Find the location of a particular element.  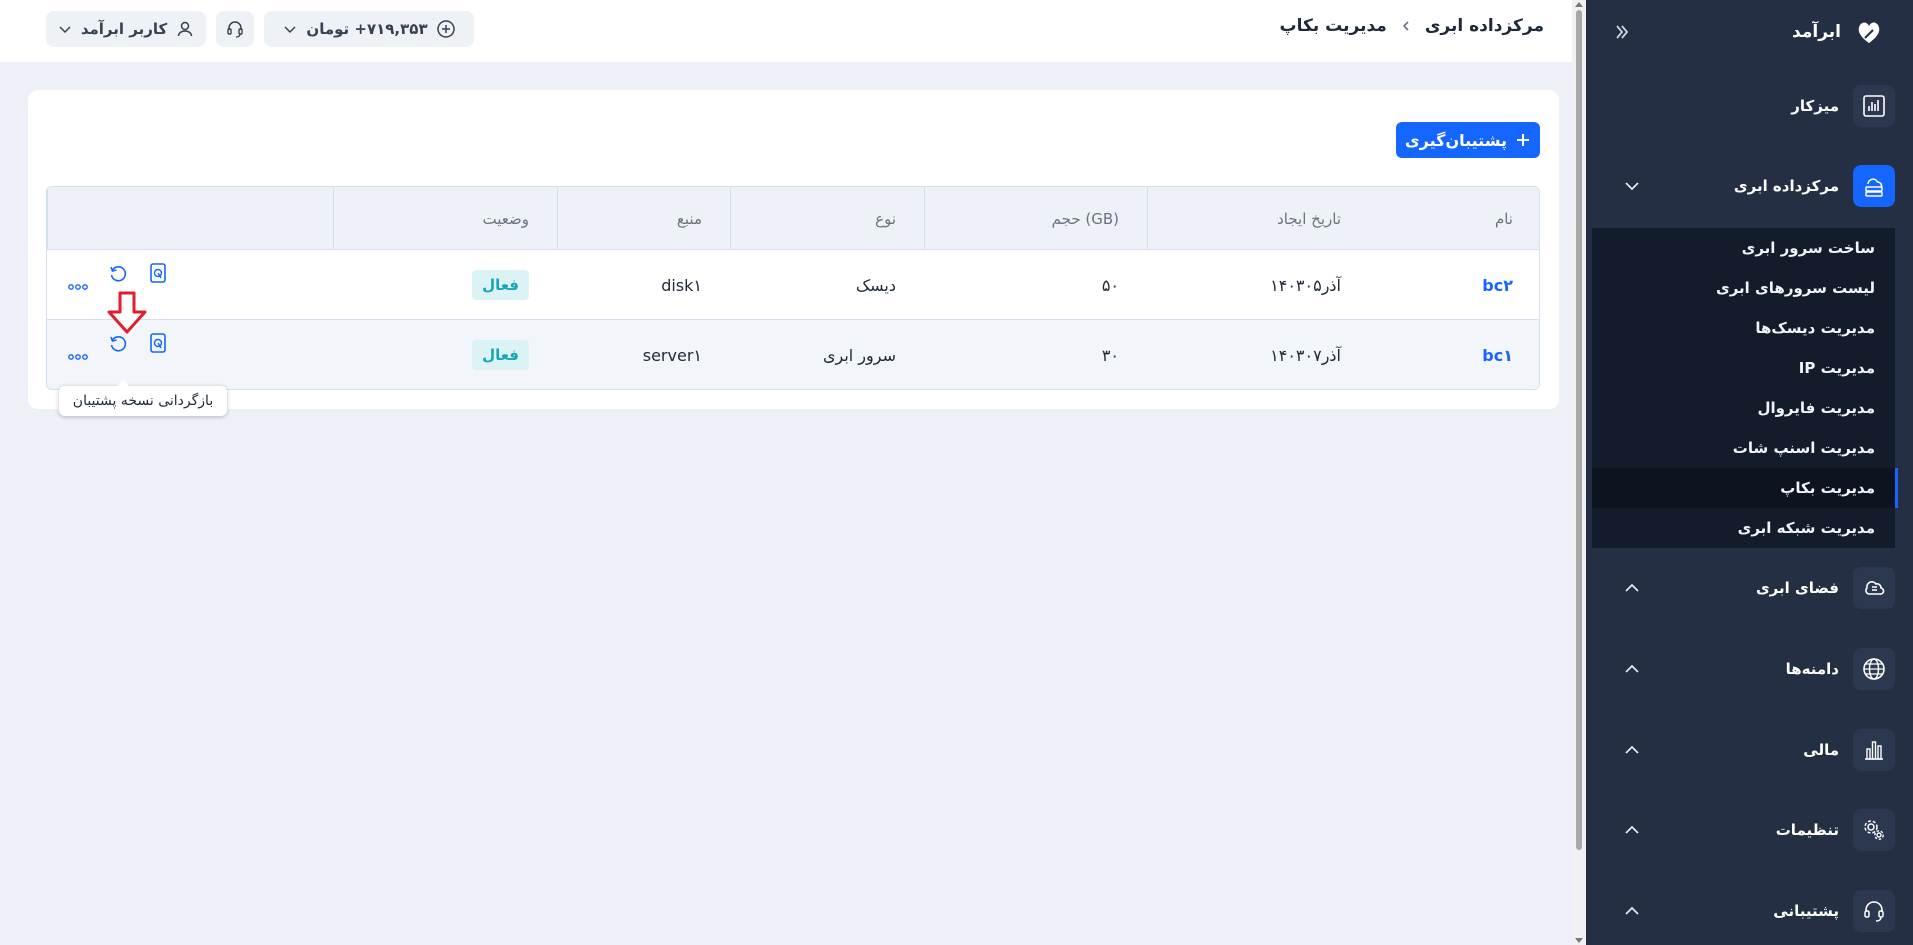

cell-size: ۳۰ is located at coordinates (1110, 355).